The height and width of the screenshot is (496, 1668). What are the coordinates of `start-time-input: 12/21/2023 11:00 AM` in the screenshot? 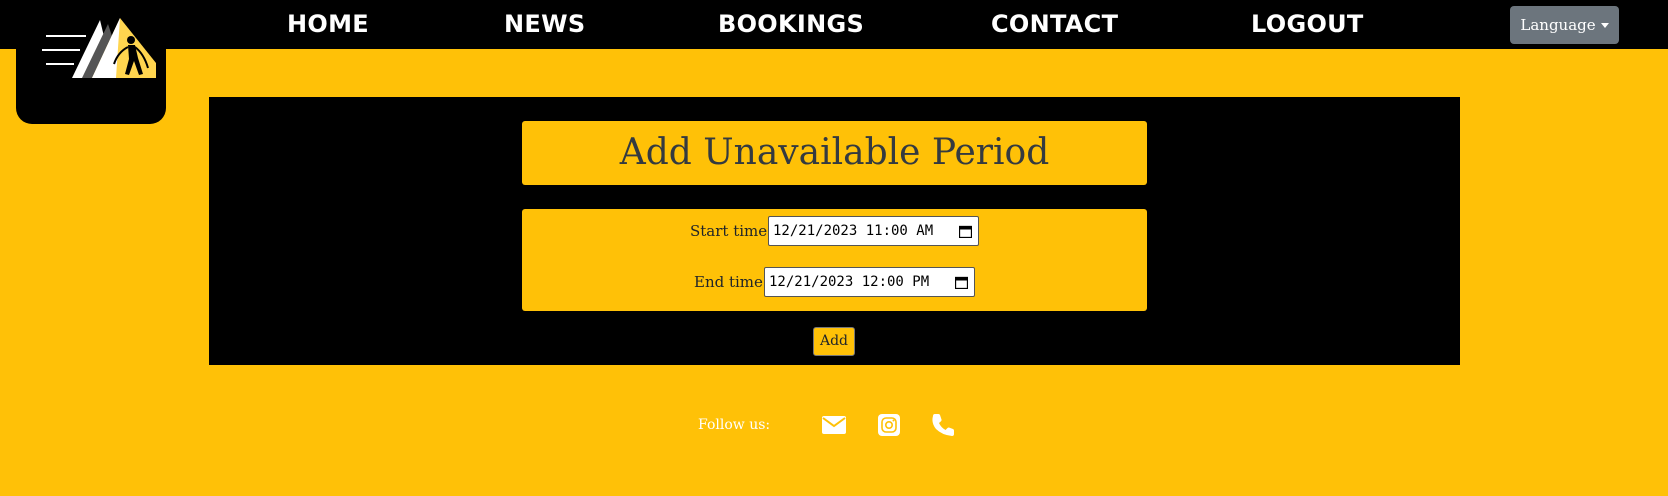 It's located at (873, 231).